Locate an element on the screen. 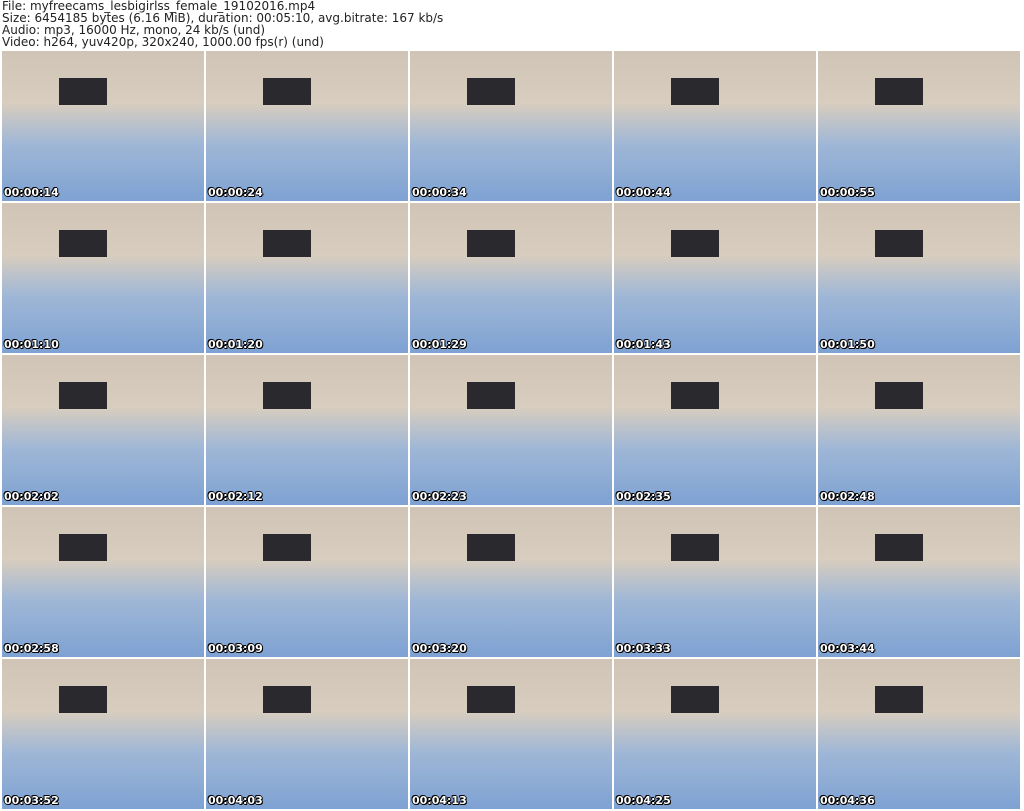  video-thumbnail: 00:01:29 is located at coordinates (511, 278).